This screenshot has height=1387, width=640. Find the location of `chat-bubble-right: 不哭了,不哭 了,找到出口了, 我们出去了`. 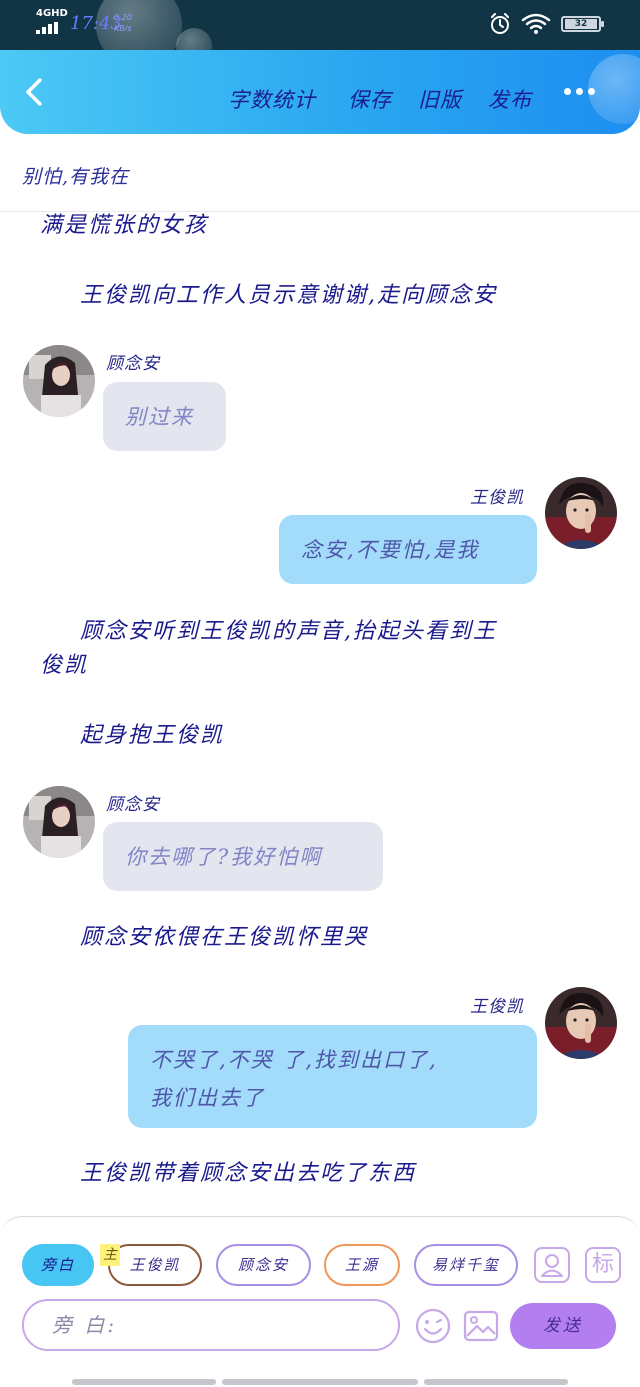

chat-bubble-right: 不哭了,不哭 了,找到出口了, 我们出去了 is located at coordinates (332, 1076).